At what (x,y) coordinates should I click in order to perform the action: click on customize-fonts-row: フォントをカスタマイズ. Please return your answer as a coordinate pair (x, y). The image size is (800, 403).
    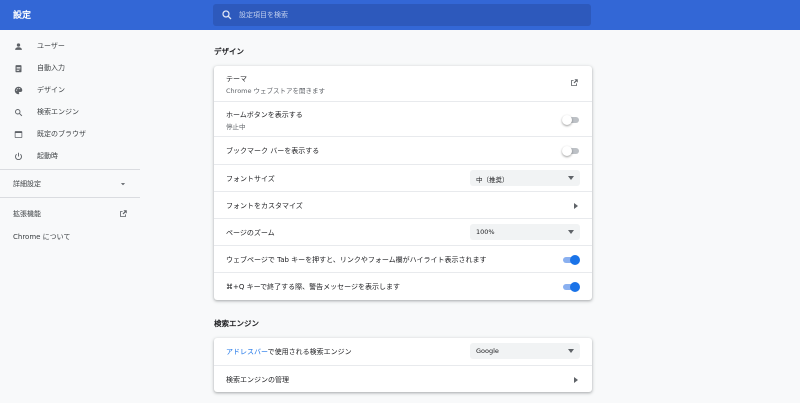
    Looking at the image, I should click on (403, 204).